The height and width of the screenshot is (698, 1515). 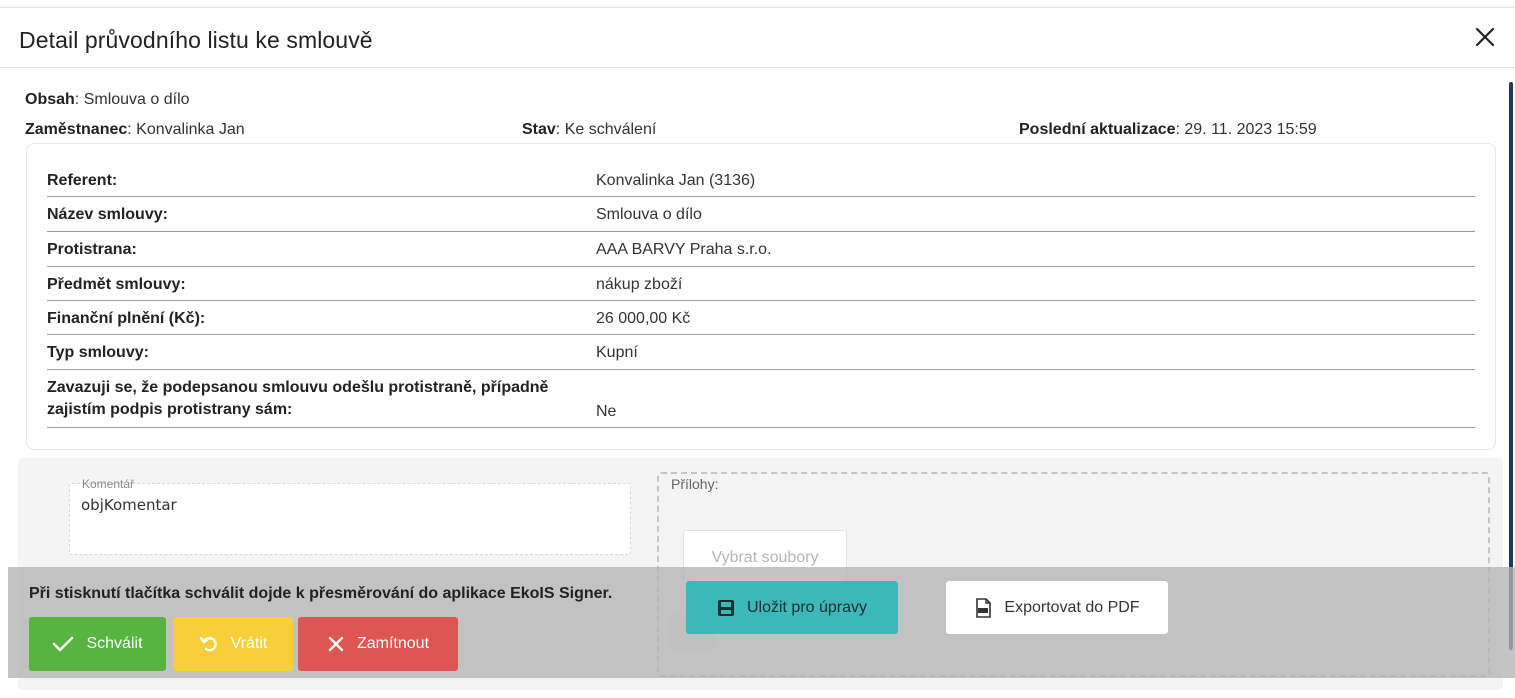 I want to click on return-button: Vrátit, so click(x=233, y=644).